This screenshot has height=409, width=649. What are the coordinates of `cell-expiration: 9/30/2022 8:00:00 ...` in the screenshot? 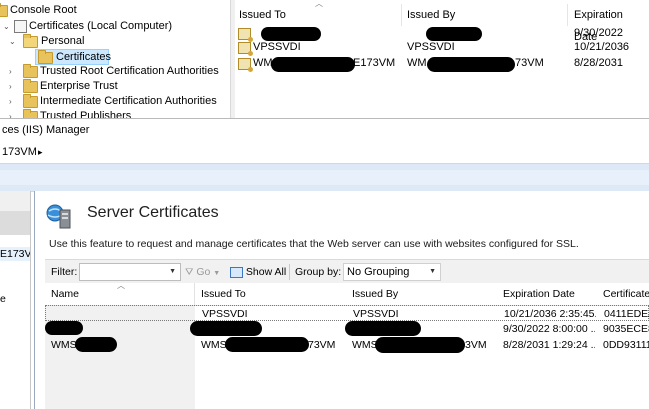 It's located at (549, 329).